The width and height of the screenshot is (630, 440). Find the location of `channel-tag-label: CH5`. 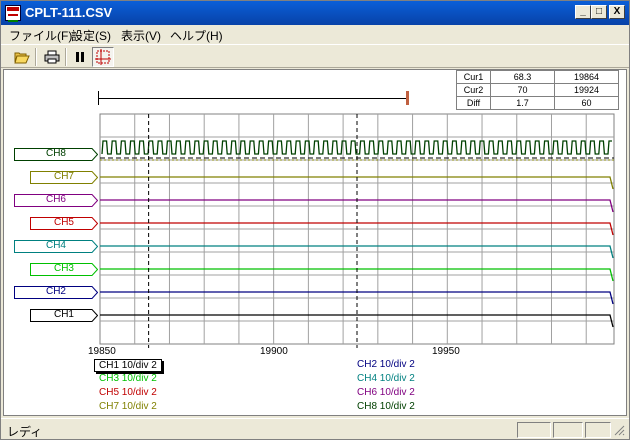

channel-tag-label: CH5 is located at coordinates (63, 222).